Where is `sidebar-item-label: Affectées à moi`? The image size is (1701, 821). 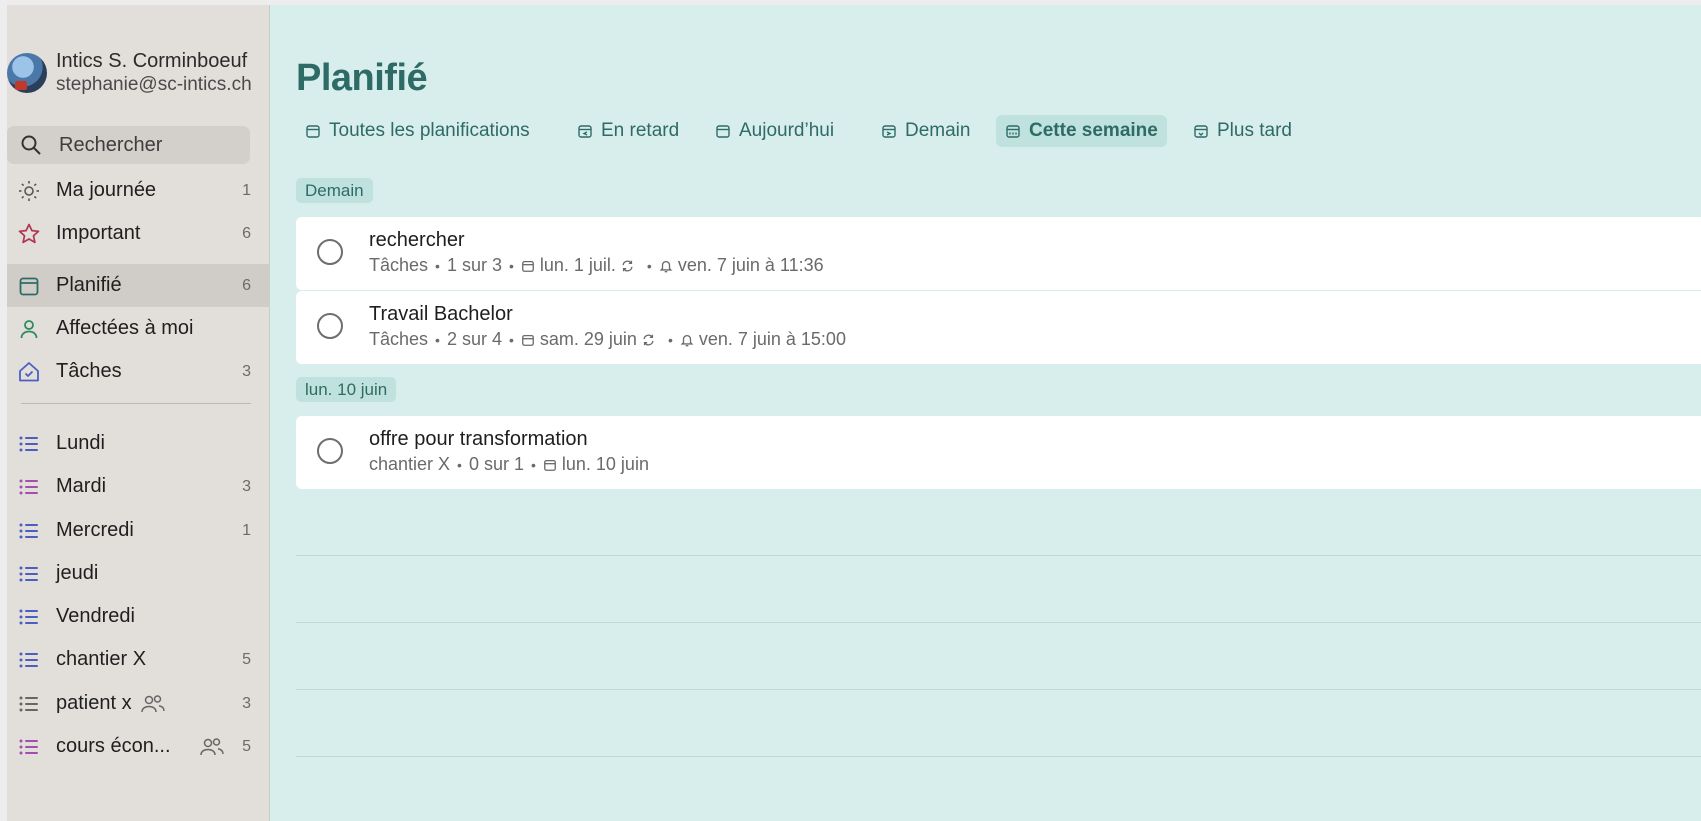
sidebar-item-label: Affectées à moi is located at coordinates (125, 328).